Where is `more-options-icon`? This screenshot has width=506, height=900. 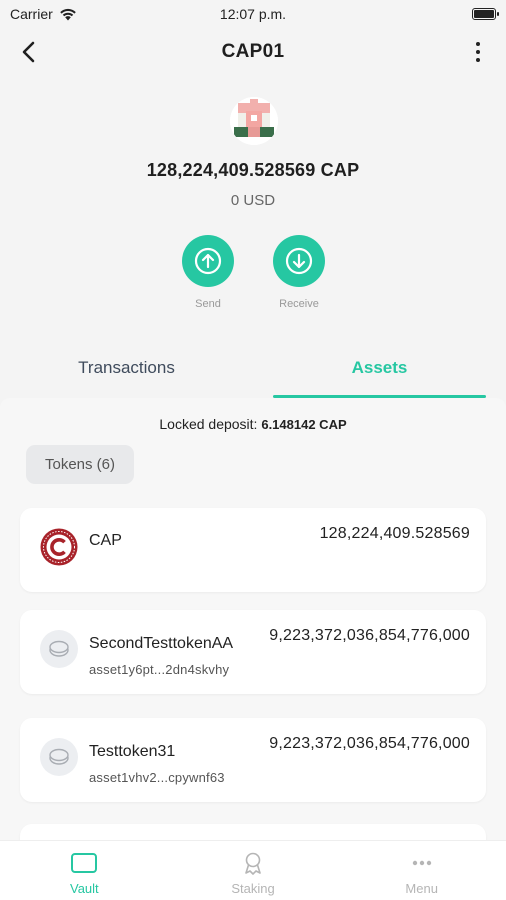 more-options-icon is located at coordinates (478, 52).